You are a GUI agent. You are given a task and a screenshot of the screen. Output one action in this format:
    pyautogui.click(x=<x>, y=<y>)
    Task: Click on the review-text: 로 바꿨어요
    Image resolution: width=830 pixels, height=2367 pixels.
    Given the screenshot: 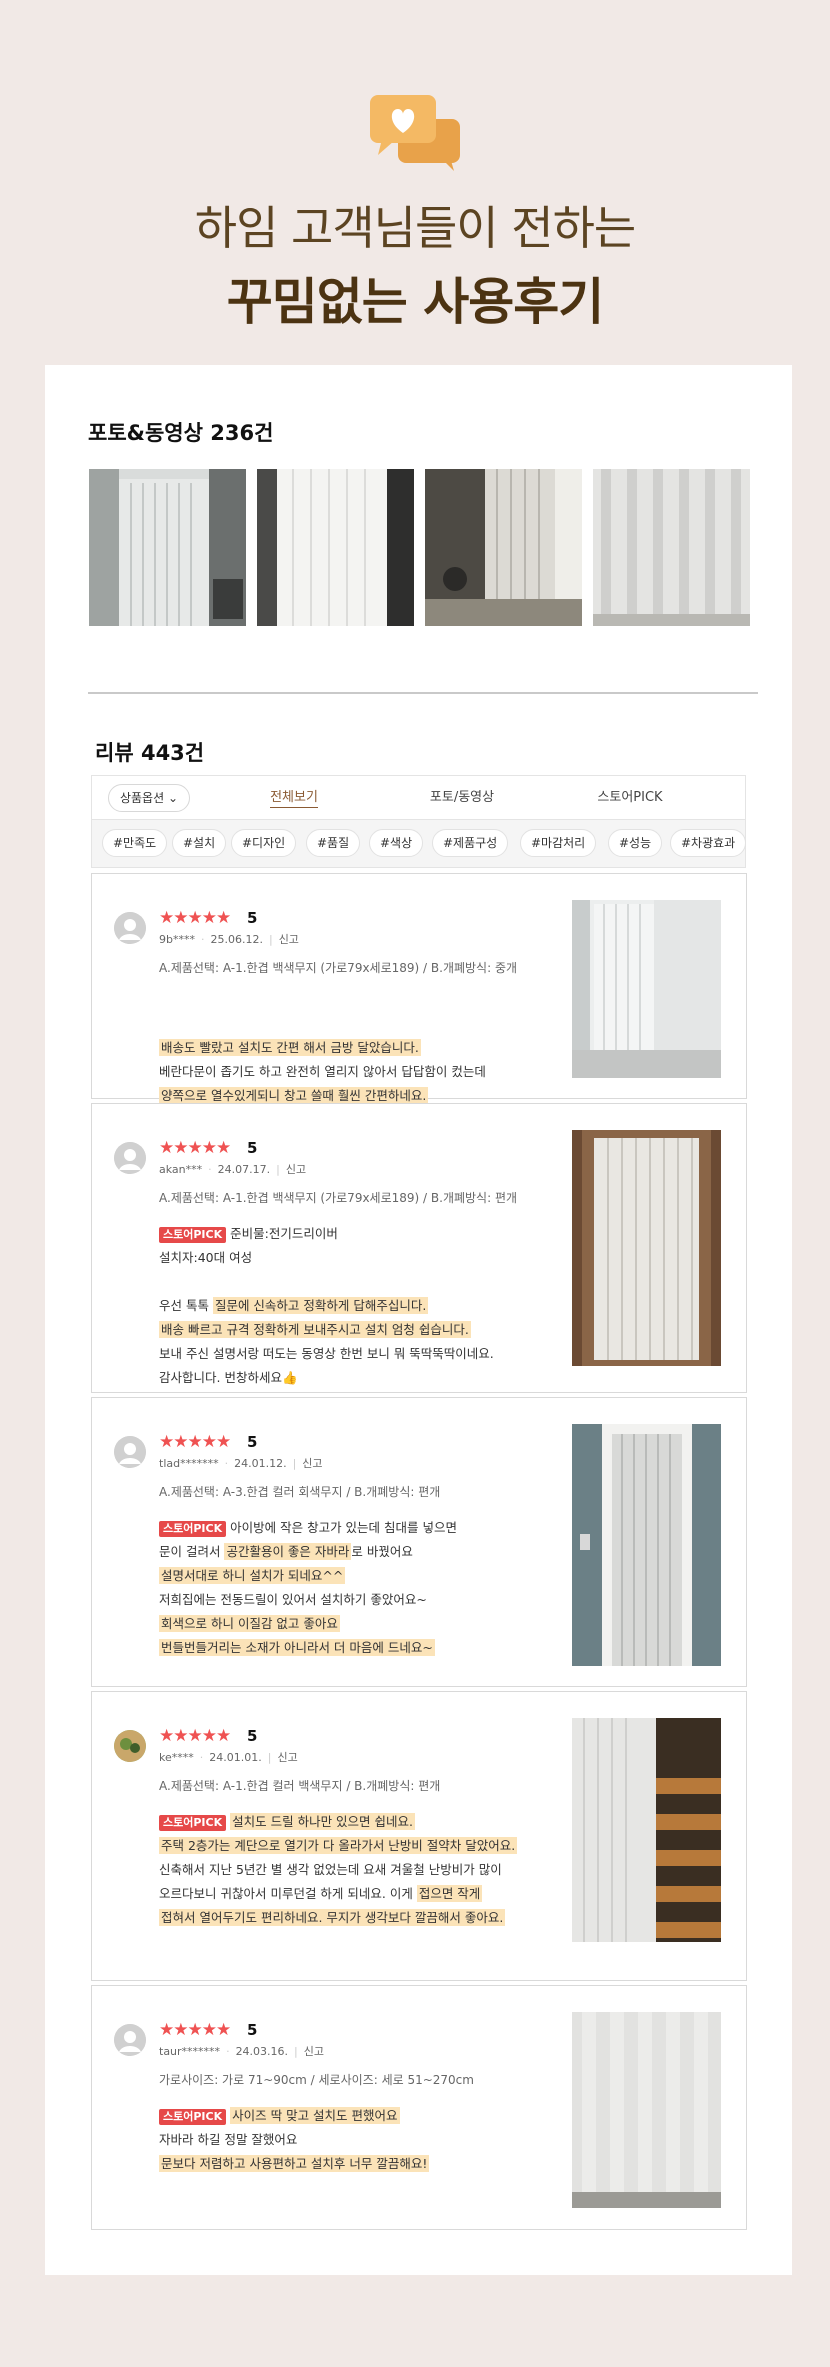 What is the action you would take?
    pyautogui.click(x=382, y=1551)
    